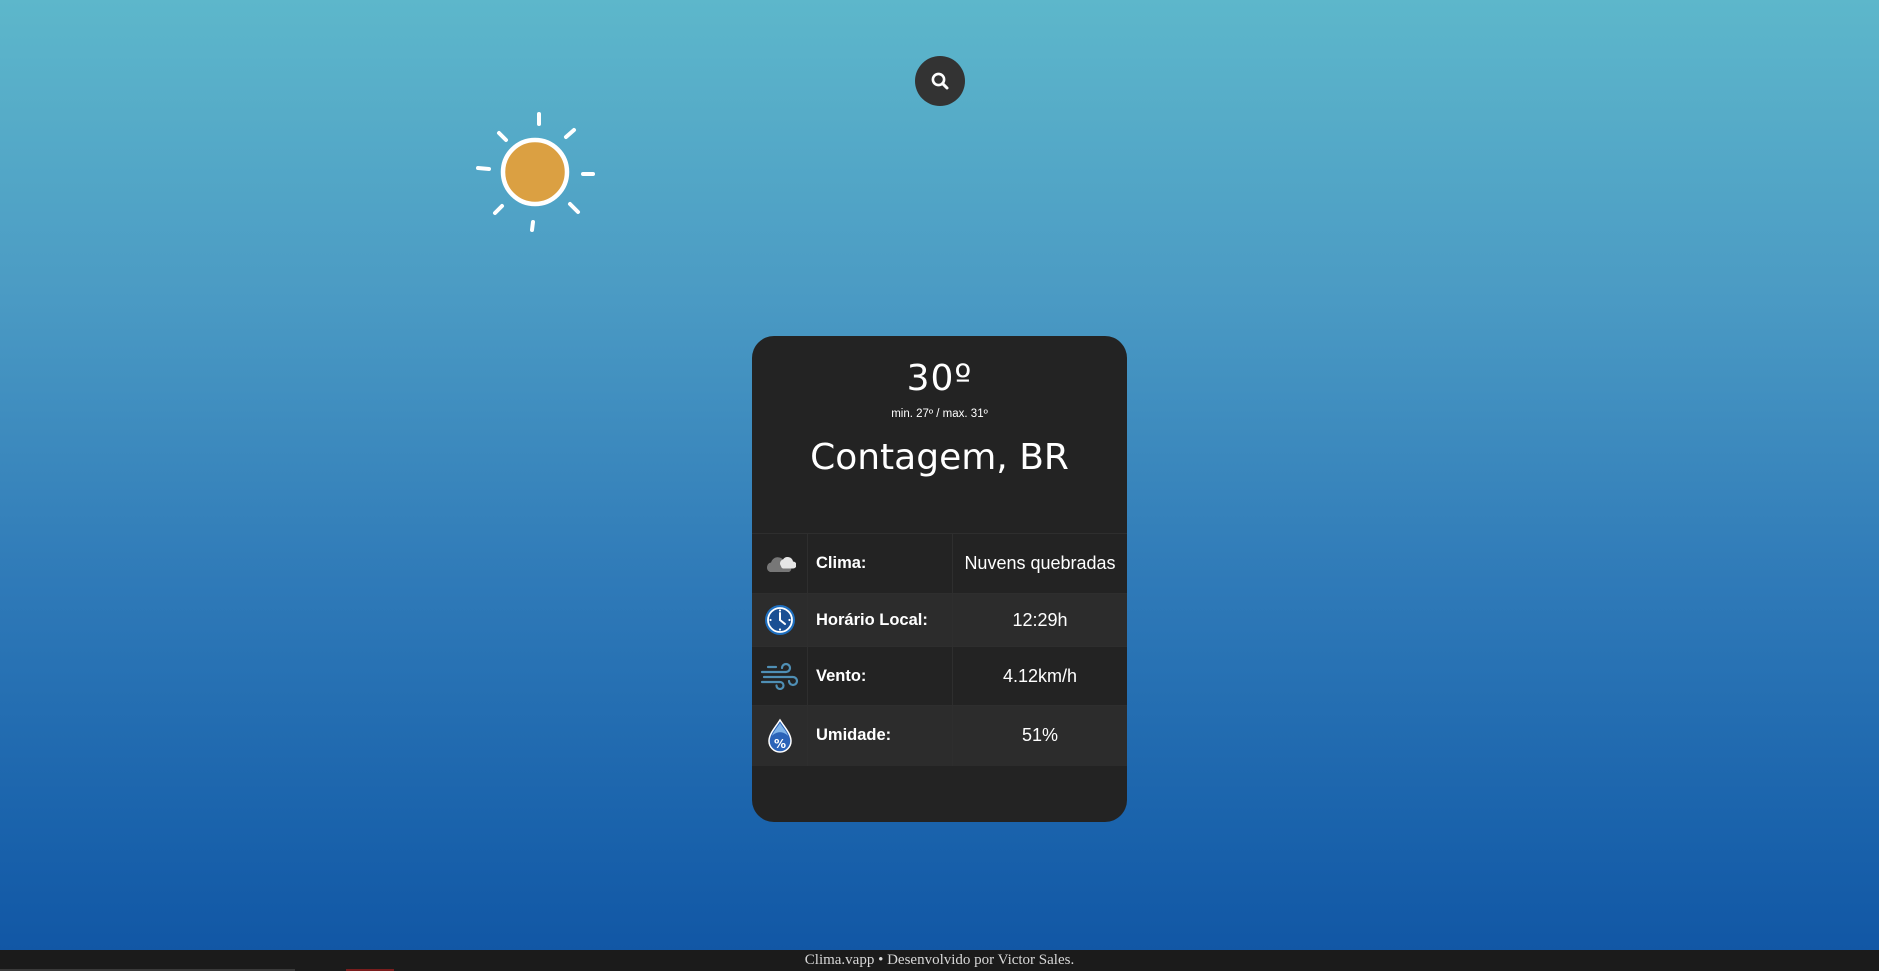  What do you see at coordinates (880, 620) in the screenshot?
I see `local-time-label: Horário Local:` at bounding box center [880, 620].